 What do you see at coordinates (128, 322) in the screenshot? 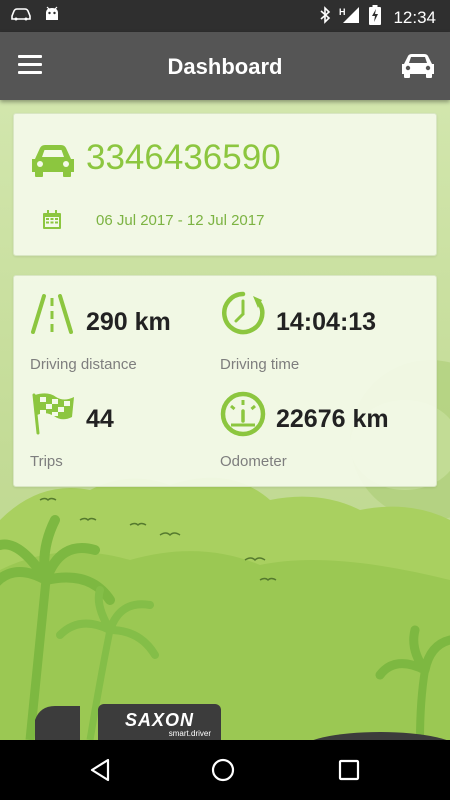
I see `stat-value: 290 km` at bounding box center [128, 322].